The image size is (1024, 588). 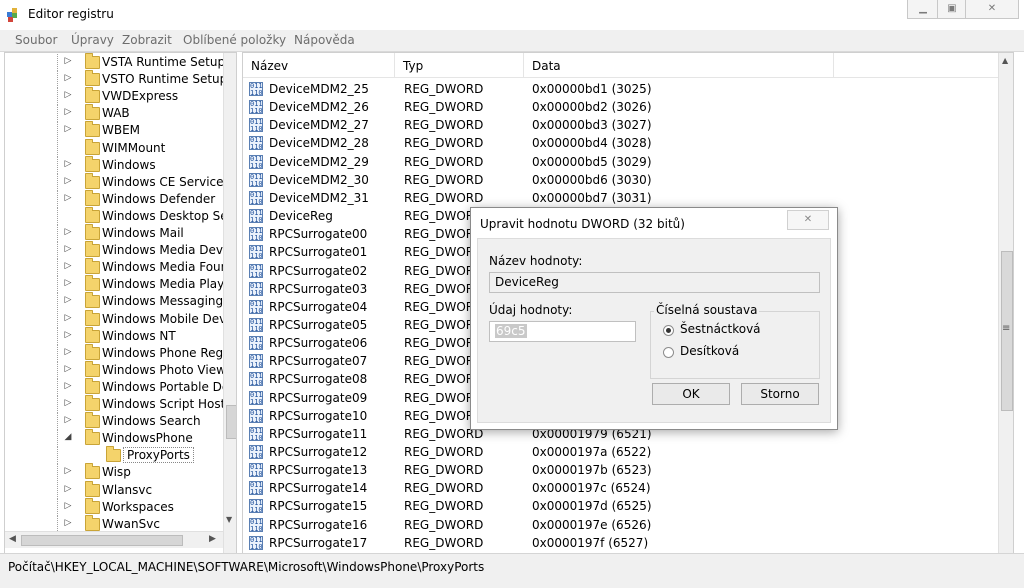 What do you see at coordinates (923, 9) in the screenshot?
I see `minimize-button: ▁` at bounding box center [923, 9].